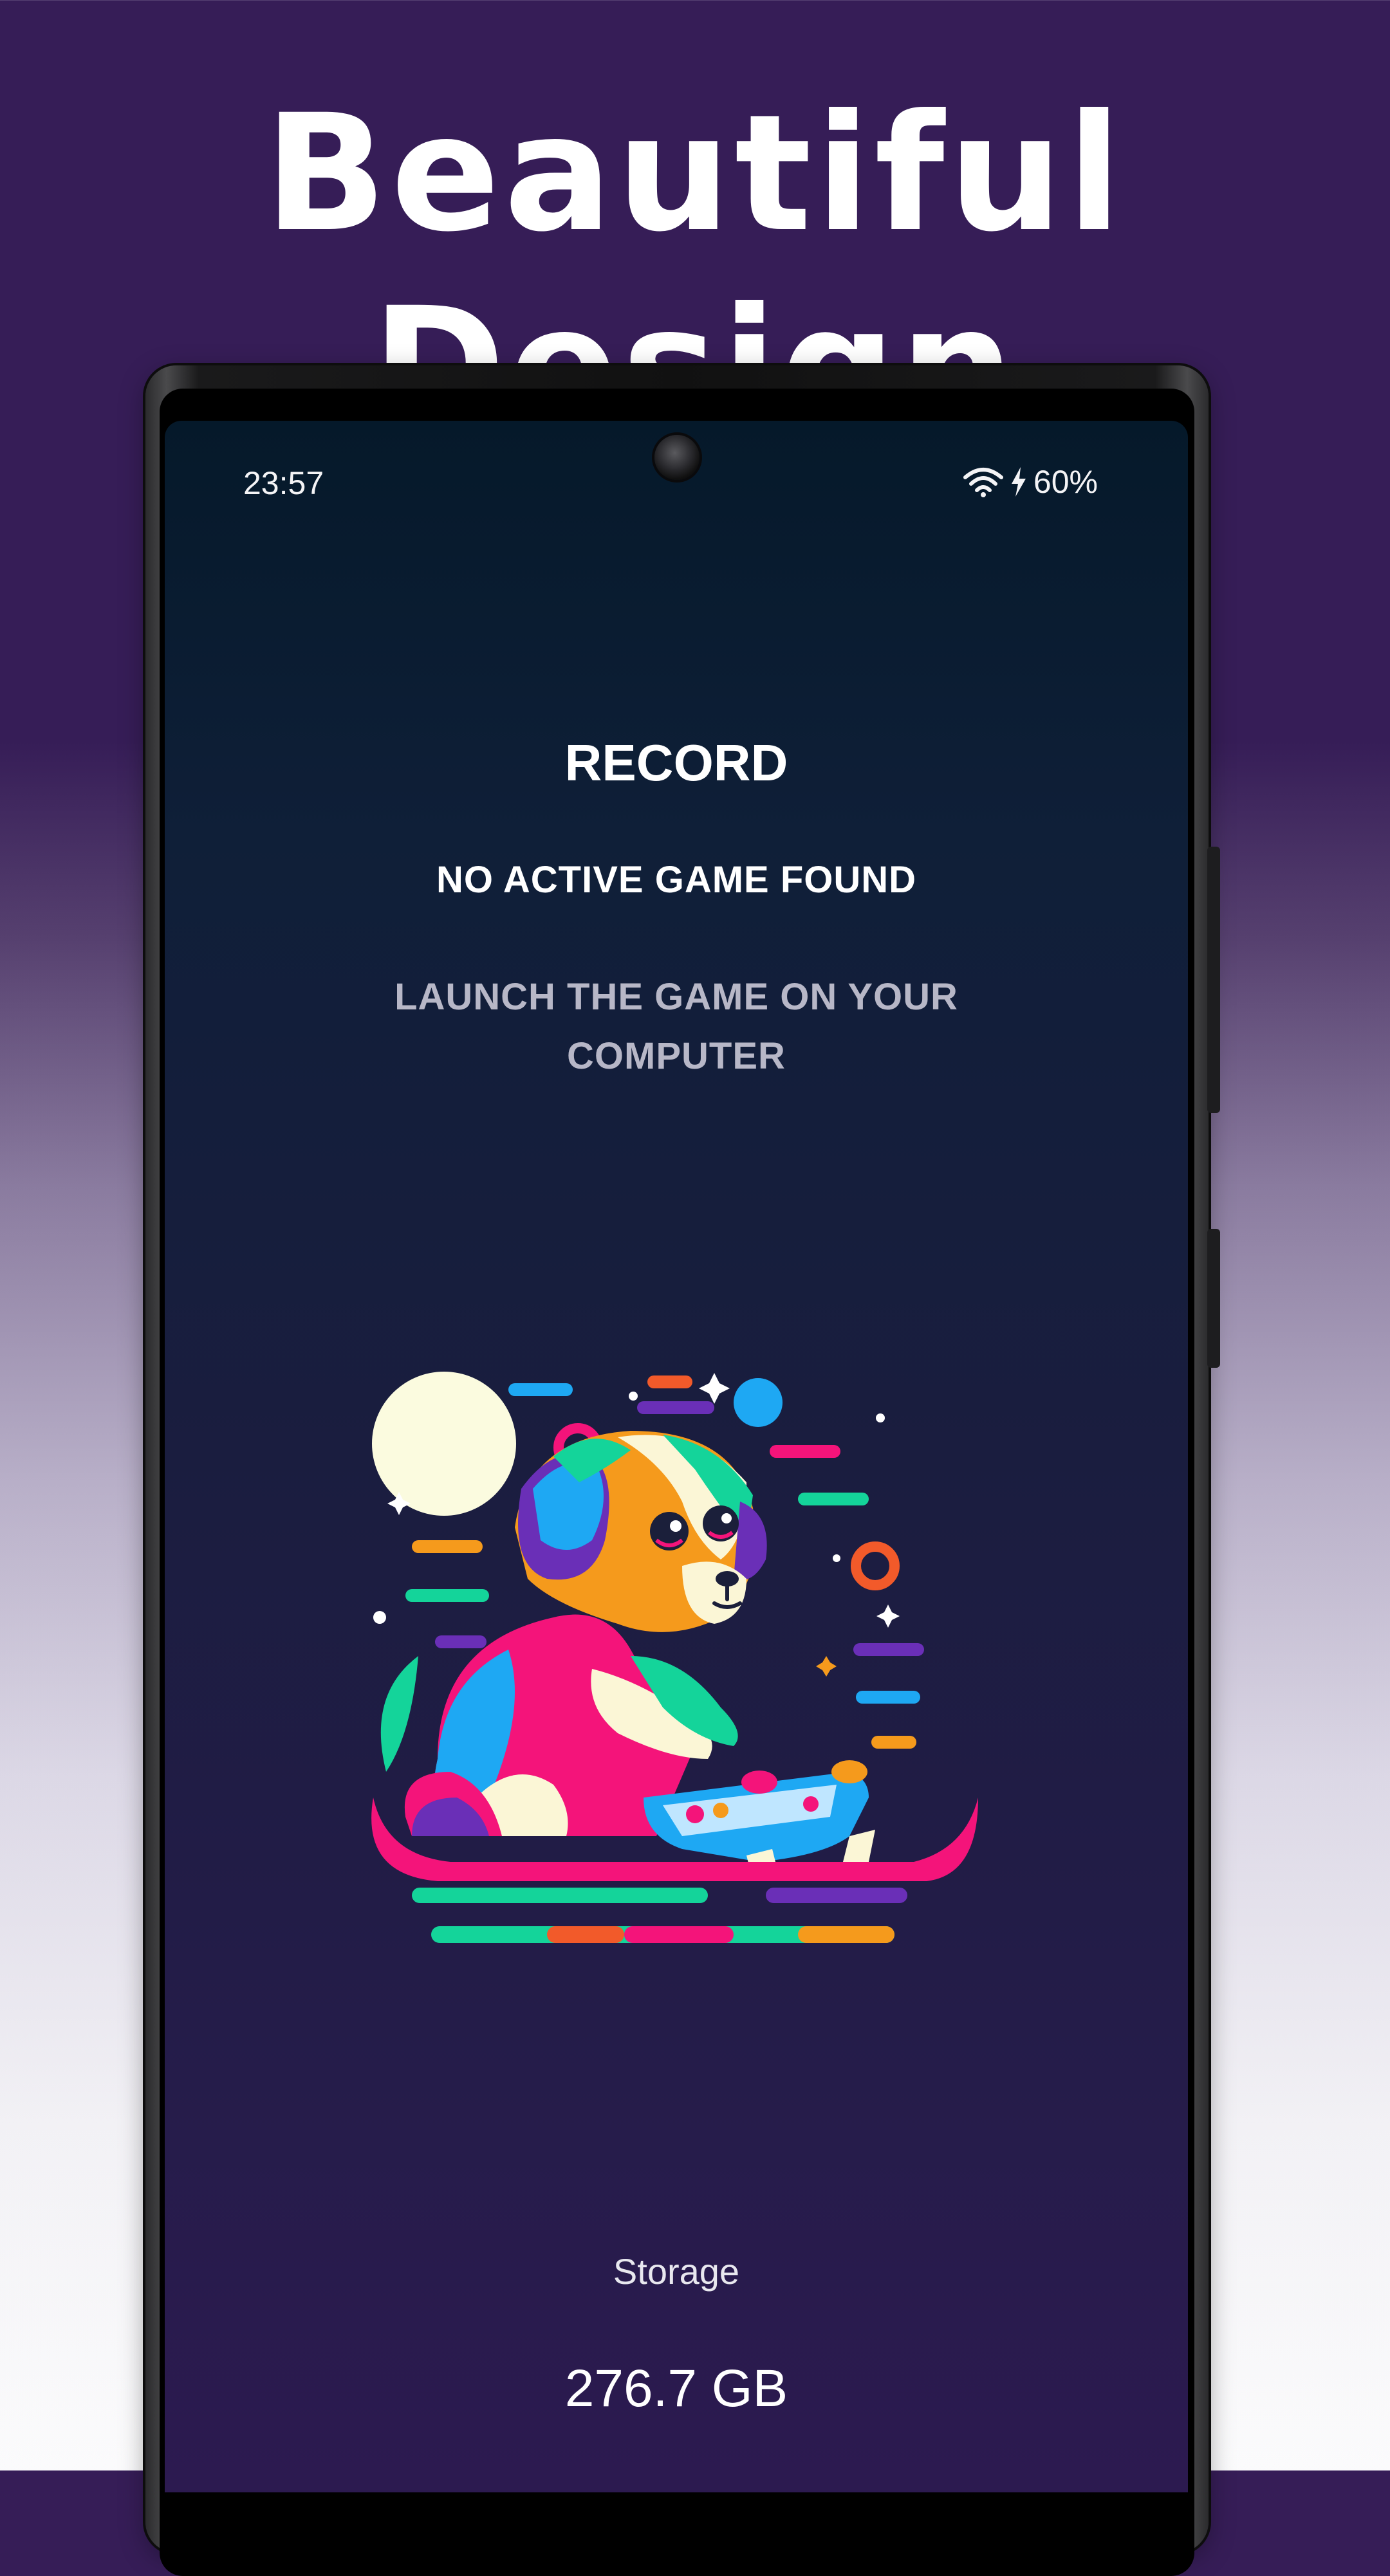  What do you see at coordinates (983, 482) in the screenshot?
I see `wifi-icon` at bounding box center [983, 482].